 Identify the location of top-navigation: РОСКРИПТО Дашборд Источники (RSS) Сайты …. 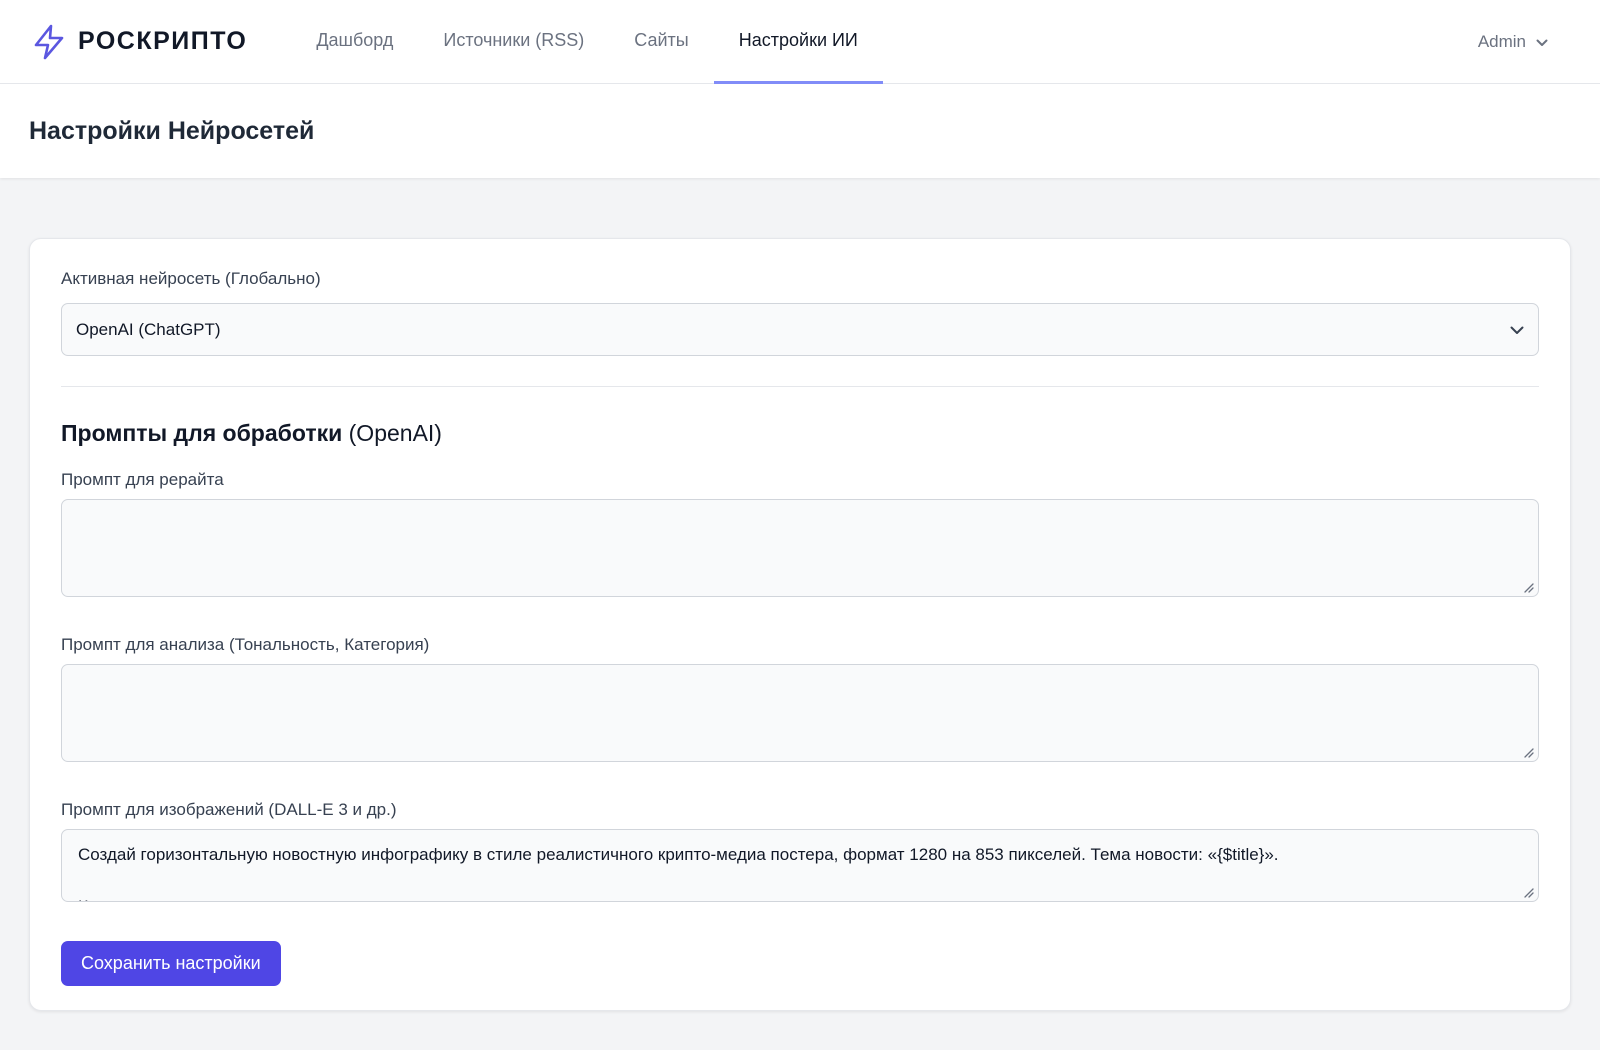
(800, 42).